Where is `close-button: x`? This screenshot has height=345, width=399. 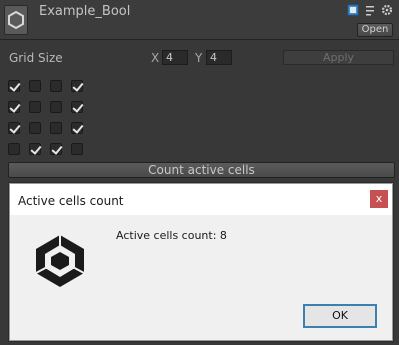 close-button: x is located at coordinates (379, 199).